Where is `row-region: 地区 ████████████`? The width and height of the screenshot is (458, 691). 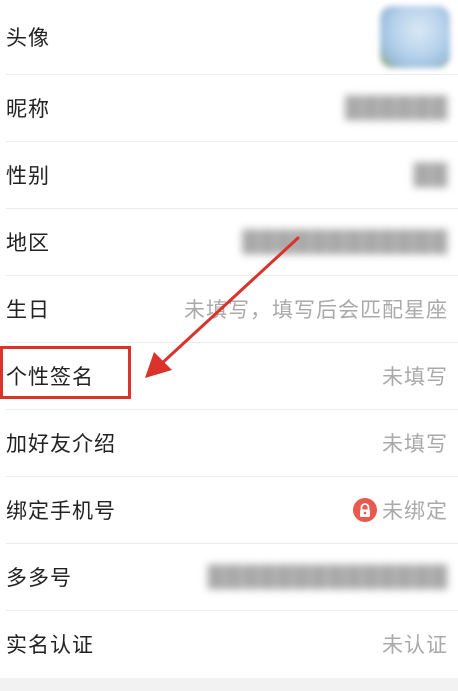
row-region: 地区 ████████████ is located at coordinates (229, 242).